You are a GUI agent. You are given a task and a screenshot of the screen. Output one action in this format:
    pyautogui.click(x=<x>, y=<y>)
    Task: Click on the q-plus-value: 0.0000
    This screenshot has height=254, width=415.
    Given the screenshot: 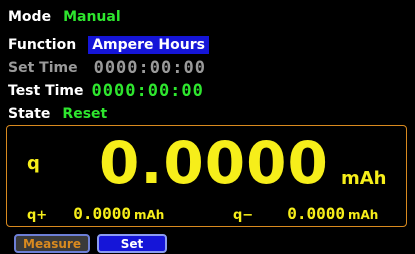 What is the action you would take?
    pyautogui.click(x=102, y=213)
    